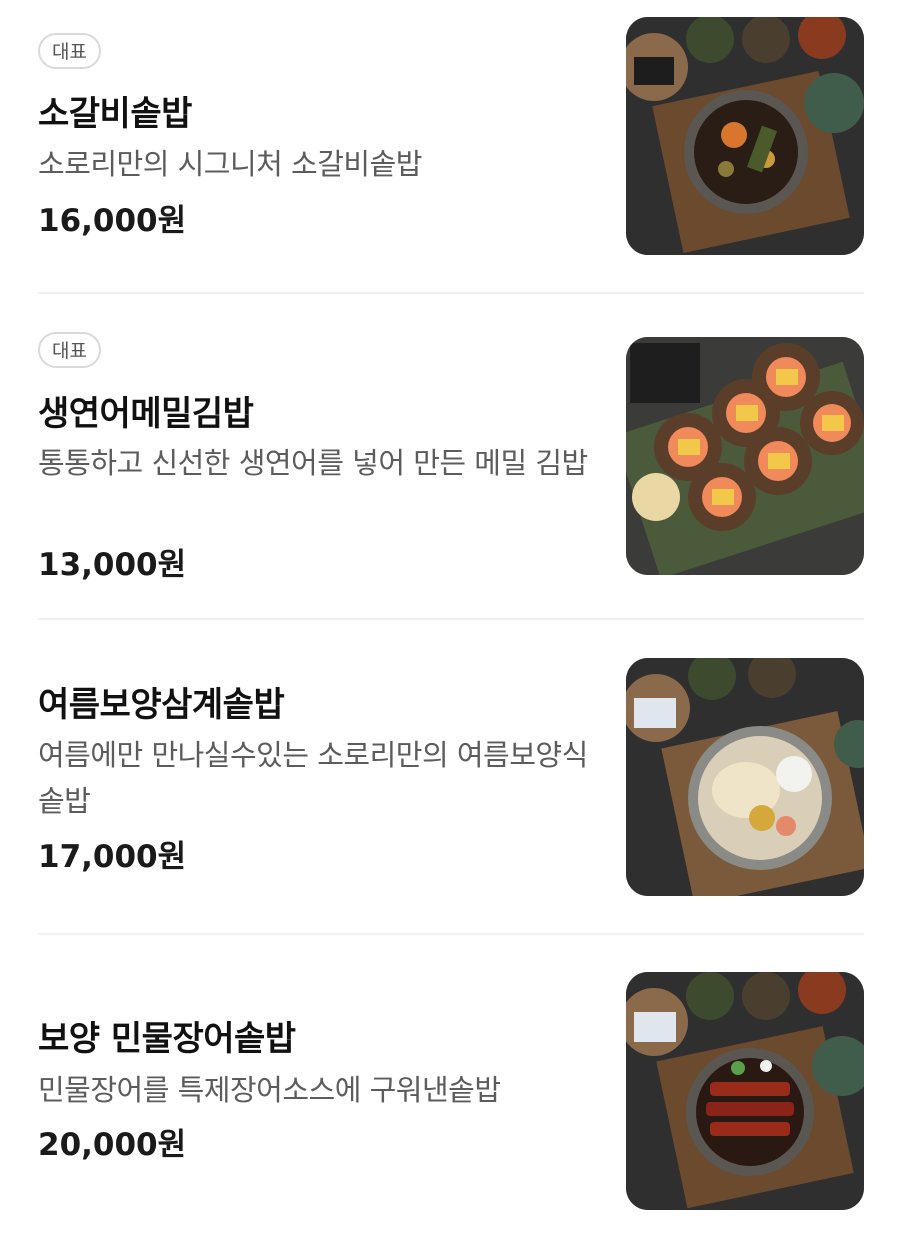 The image size is (900, 1237). Describe the element at coordinates (167, 1039) in the screenshot. I see `menu-item-name: 보양 민물장어솥밥` at that location.